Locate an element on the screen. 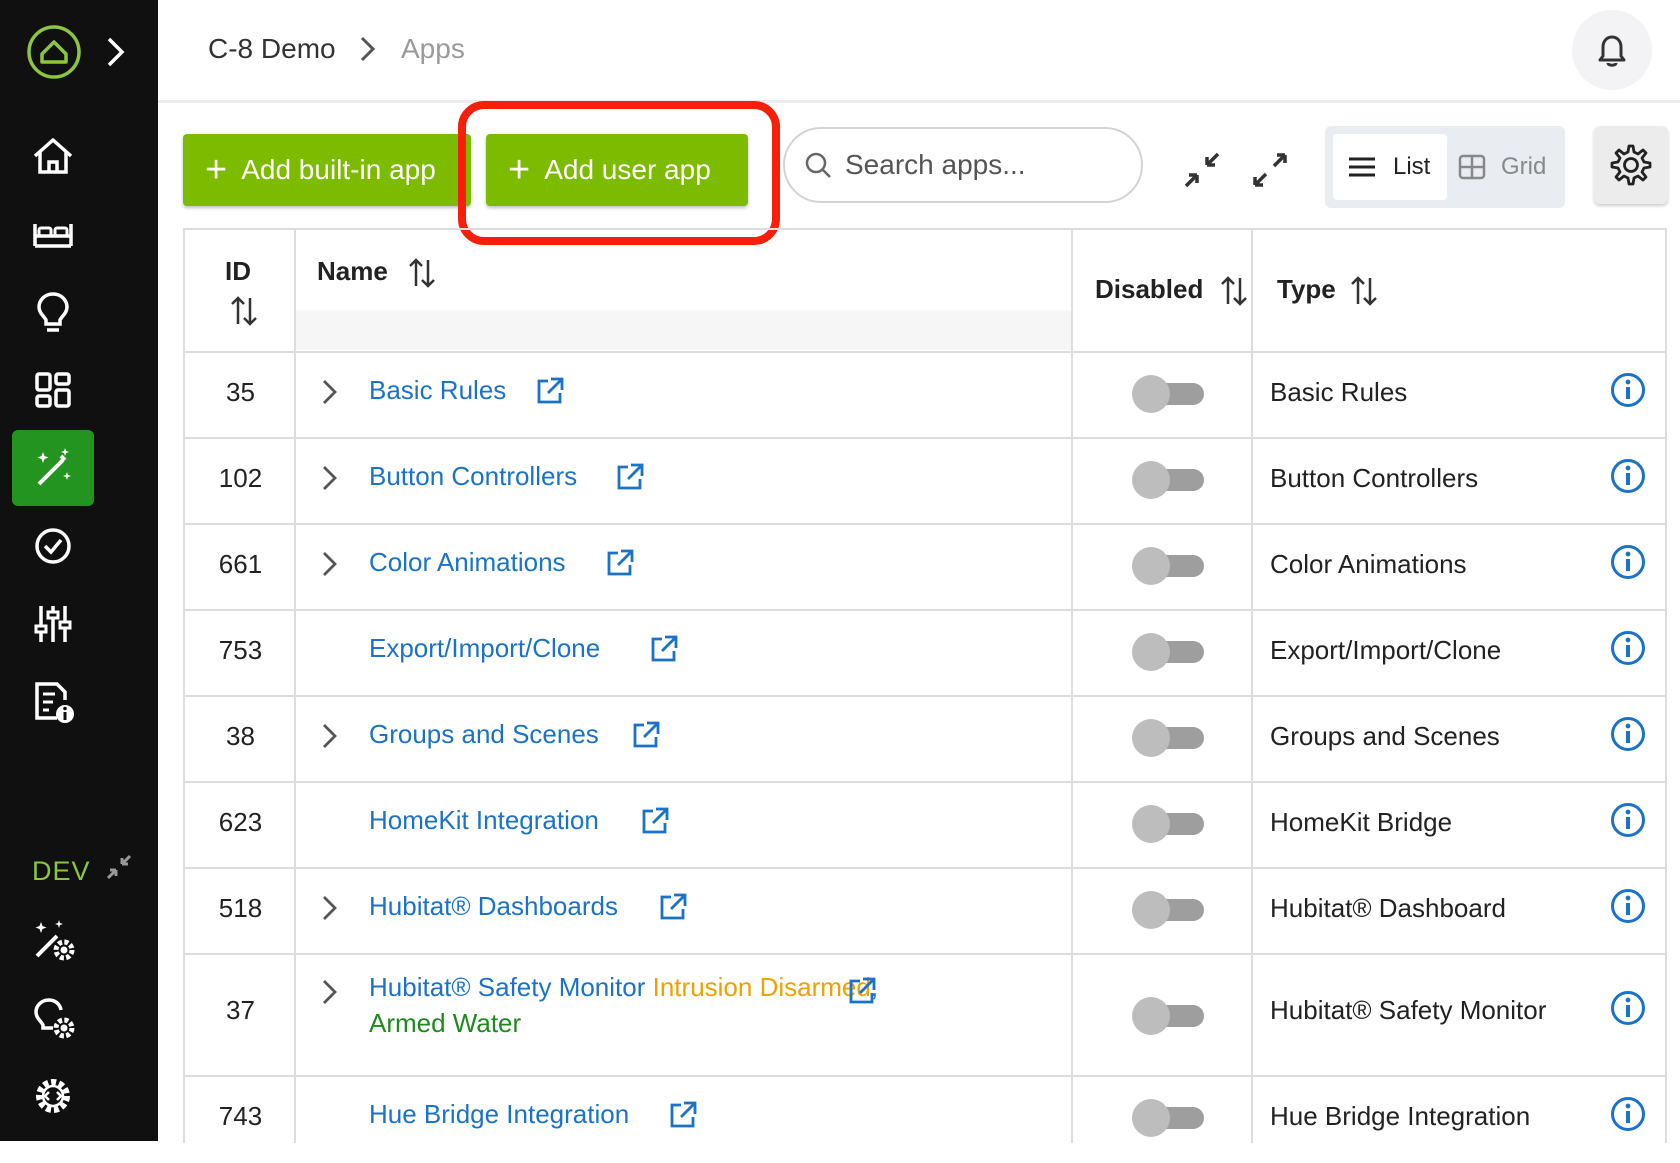  bell-icon is located at coordinates (1612, 51).